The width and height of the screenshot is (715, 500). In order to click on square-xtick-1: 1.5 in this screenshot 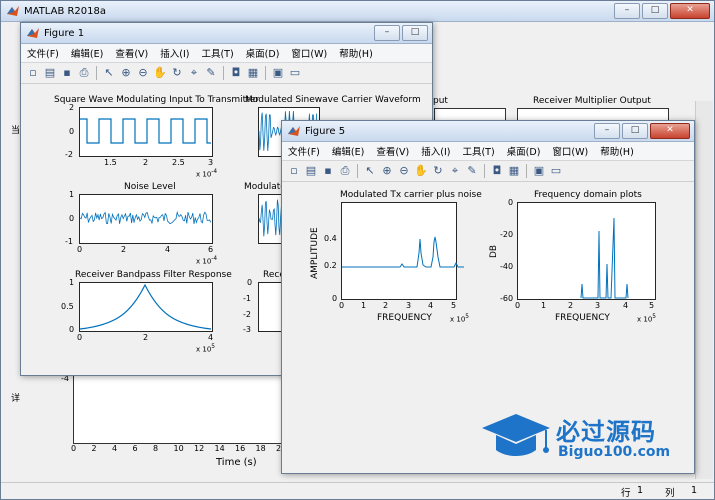, I will do `click(110, 162)`.